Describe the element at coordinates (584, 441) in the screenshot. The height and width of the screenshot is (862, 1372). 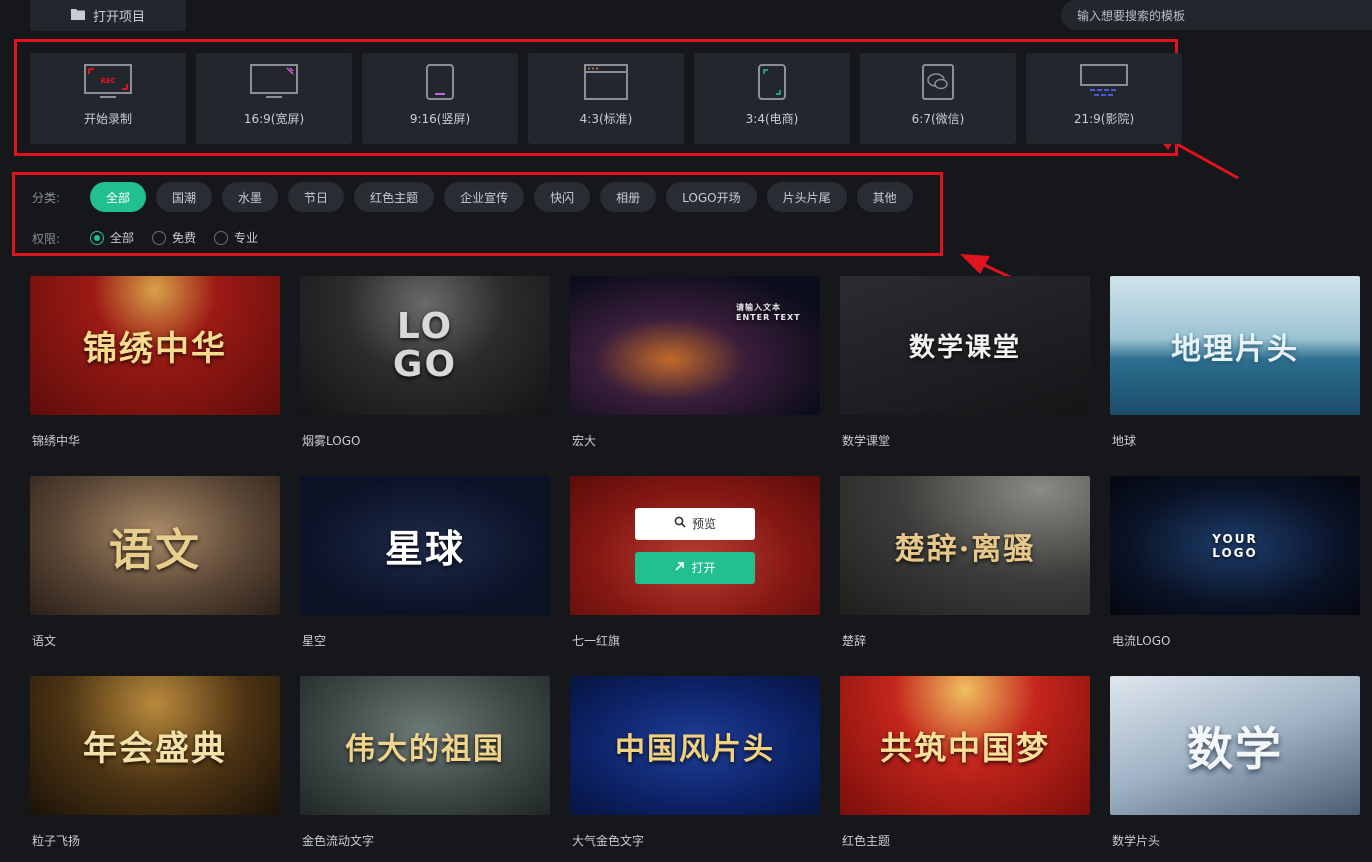
I see `template-name: 宏大` at that location.